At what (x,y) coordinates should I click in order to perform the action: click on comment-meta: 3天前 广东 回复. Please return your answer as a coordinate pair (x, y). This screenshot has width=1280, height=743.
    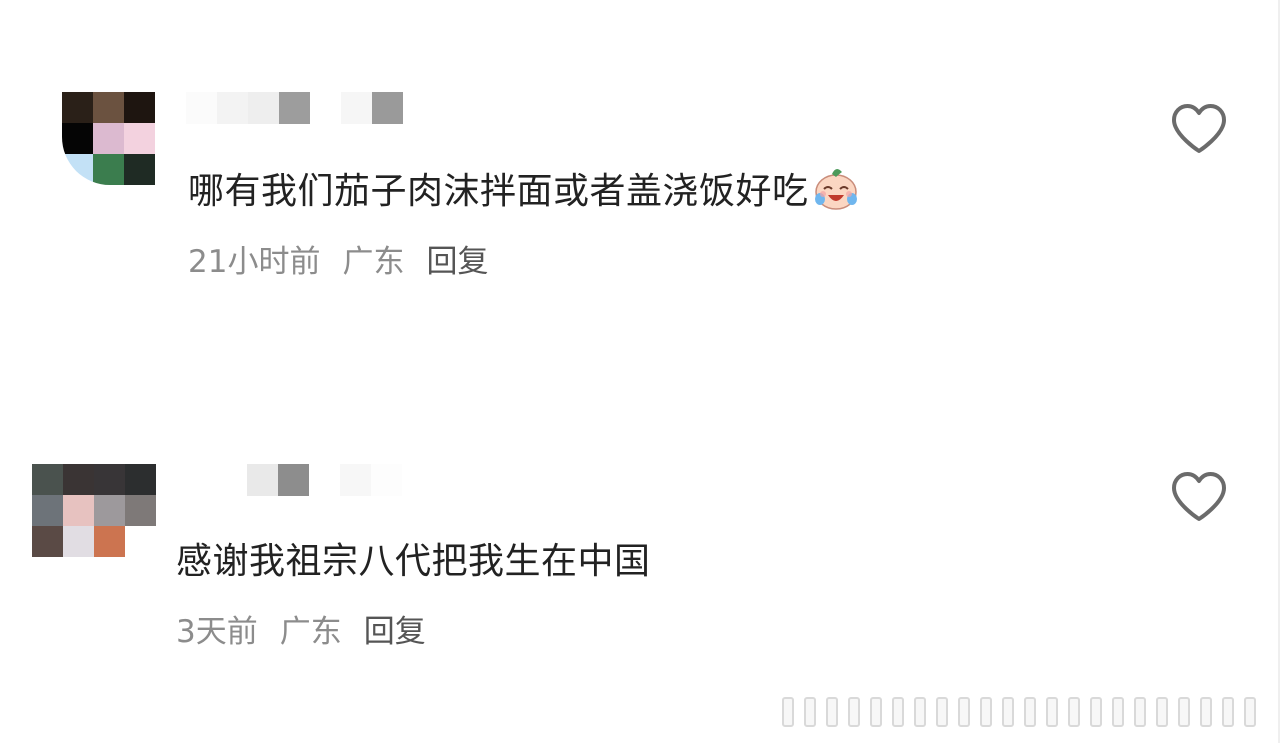
    Looking at the image, I should click on (301, 628).